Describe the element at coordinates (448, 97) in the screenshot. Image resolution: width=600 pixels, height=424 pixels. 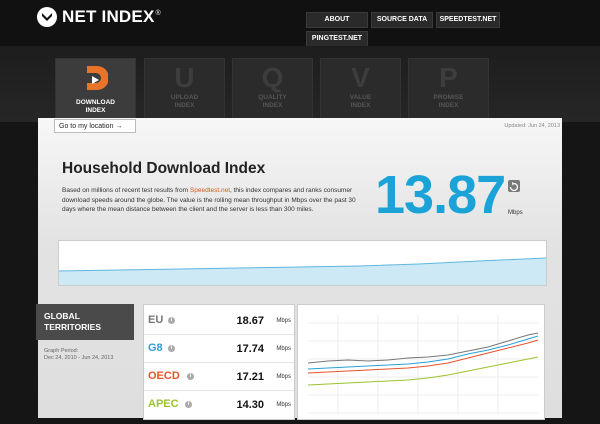
I see `tab-label: PROMISE` at that location.